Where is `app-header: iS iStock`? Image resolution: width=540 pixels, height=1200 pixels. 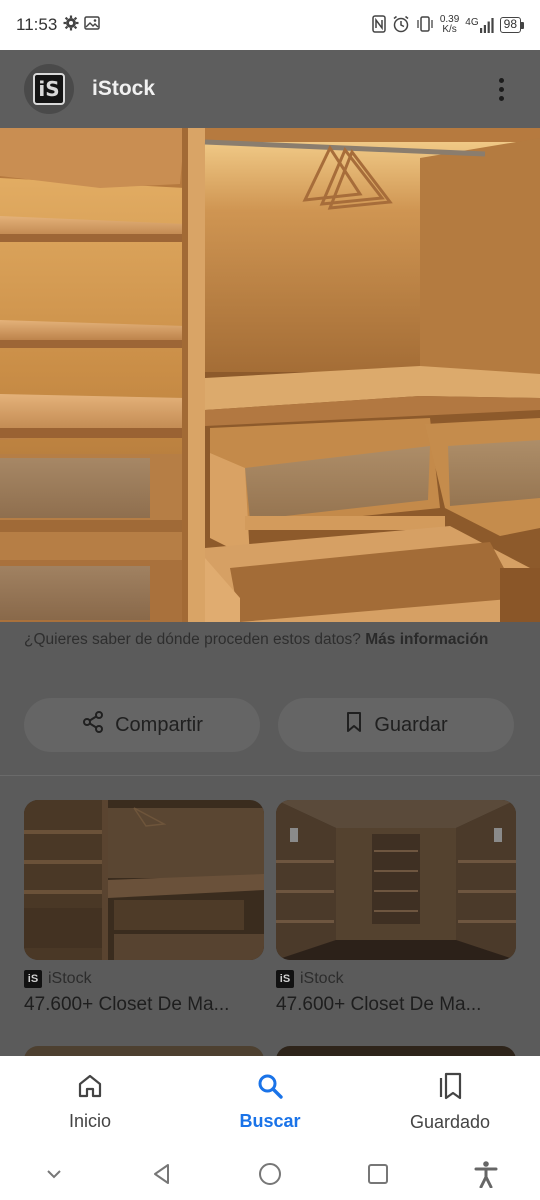
app-header: iS iStock is located at coordinates (270, 89).